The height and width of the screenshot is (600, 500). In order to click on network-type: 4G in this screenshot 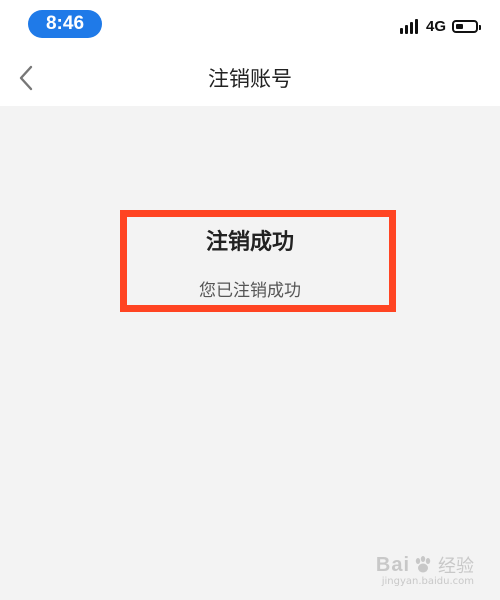, I will do `click(435, 26)`.